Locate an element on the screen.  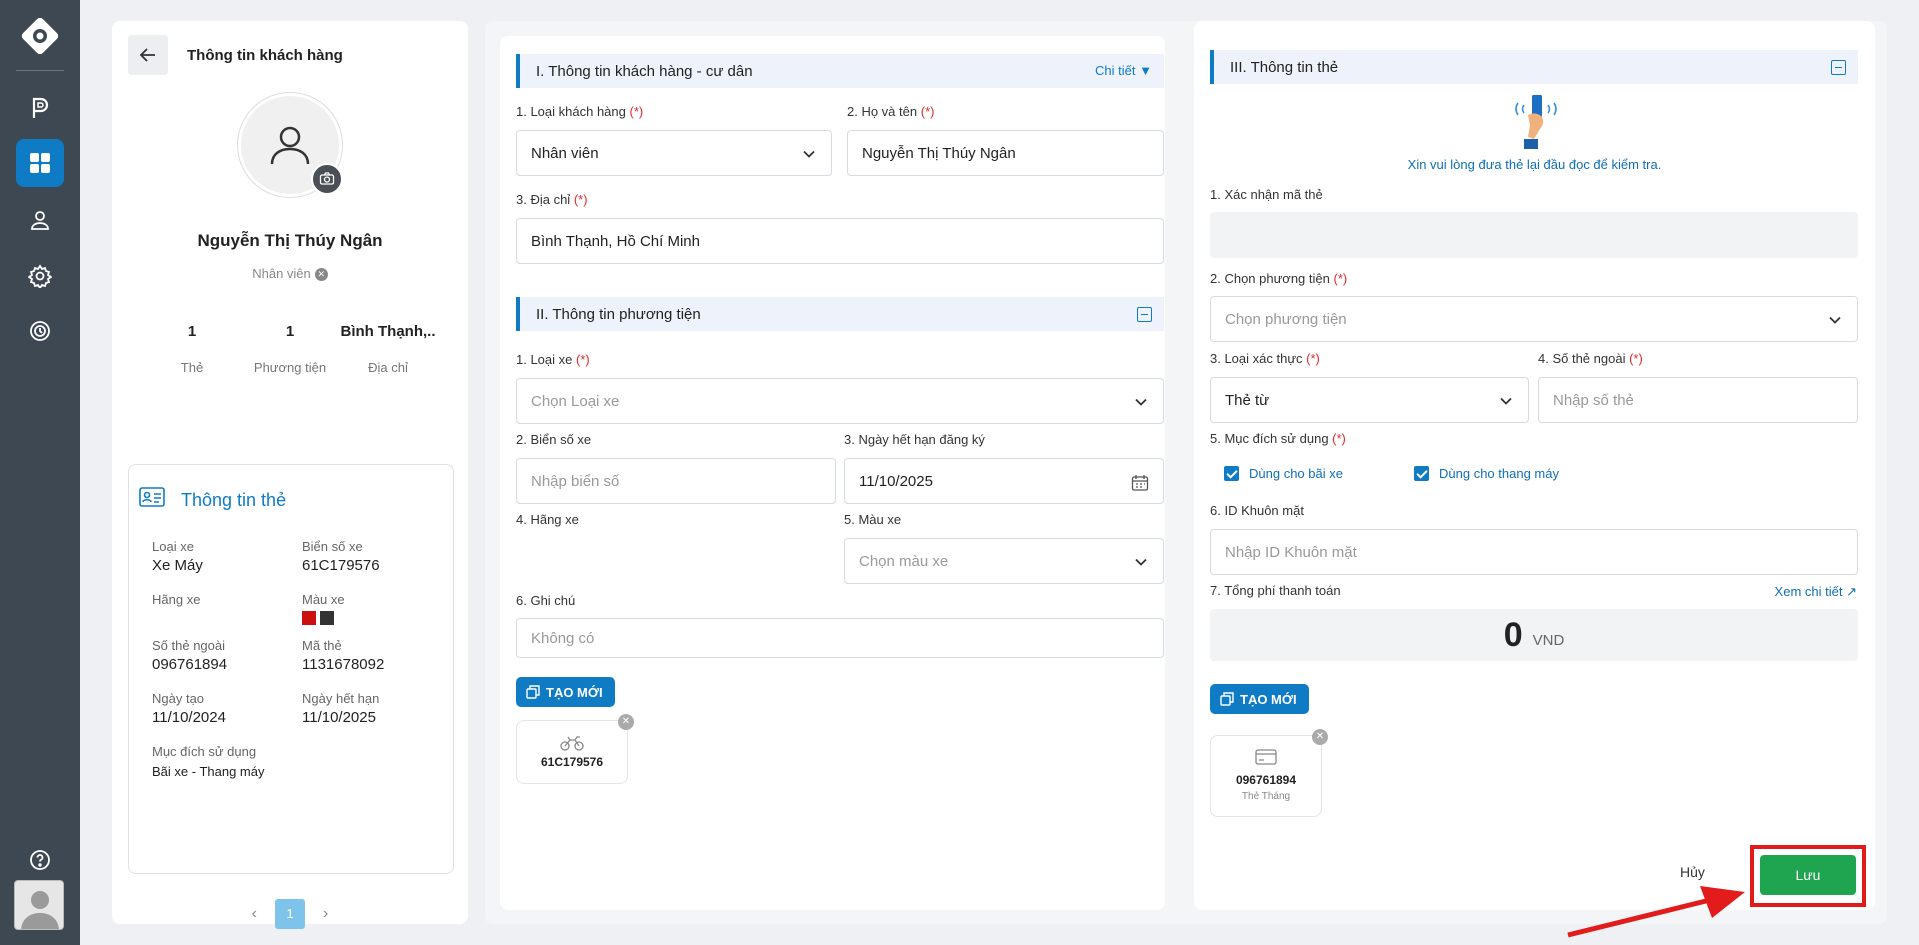
address-input: Bình Thạnh, Hồ Chí Minh is located at coordinates (840, 241).